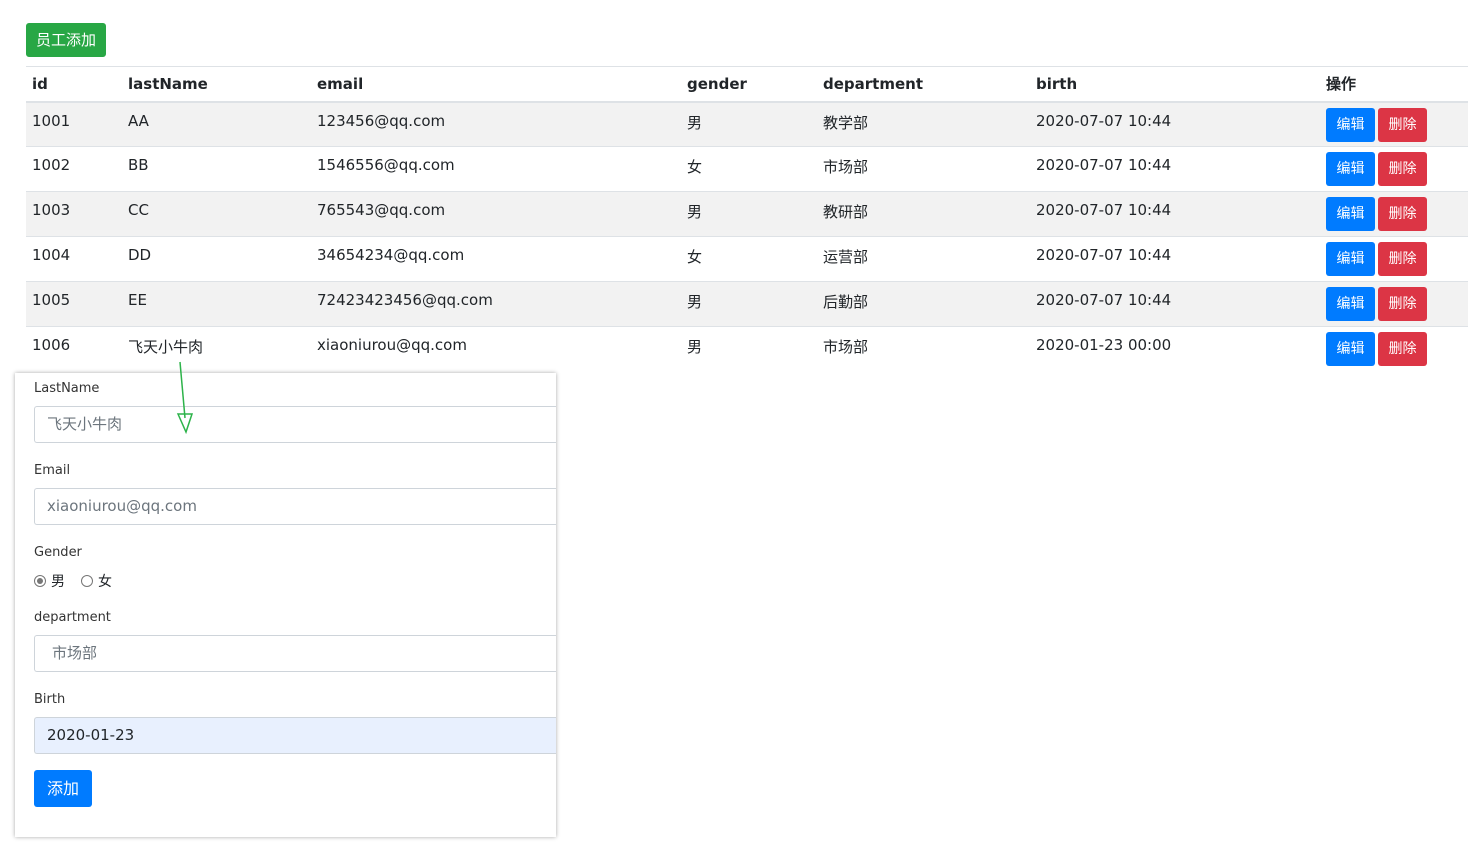  I want to click on radio-unchecked-icon, so click(87, 581).